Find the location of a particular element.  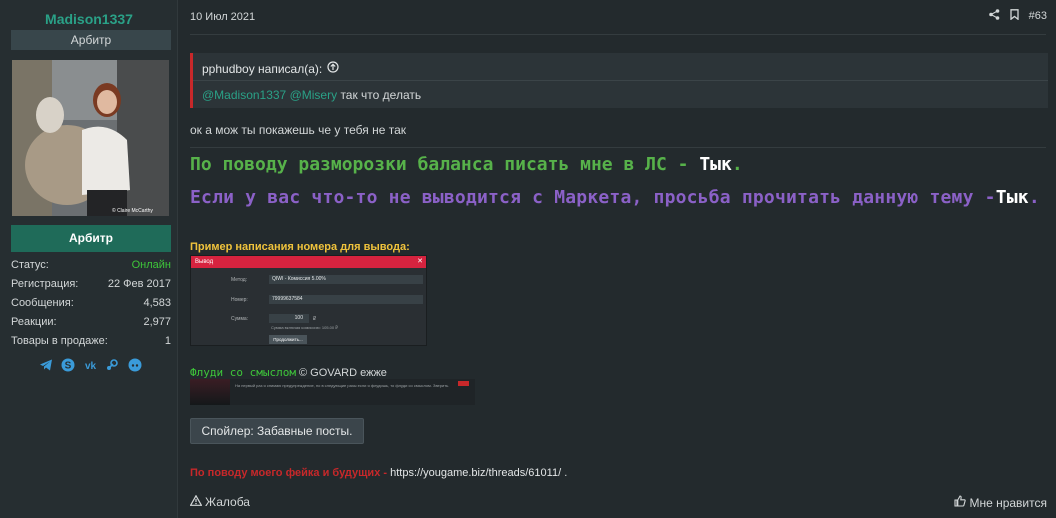

warning-icon is located at coordinates (196, 501).